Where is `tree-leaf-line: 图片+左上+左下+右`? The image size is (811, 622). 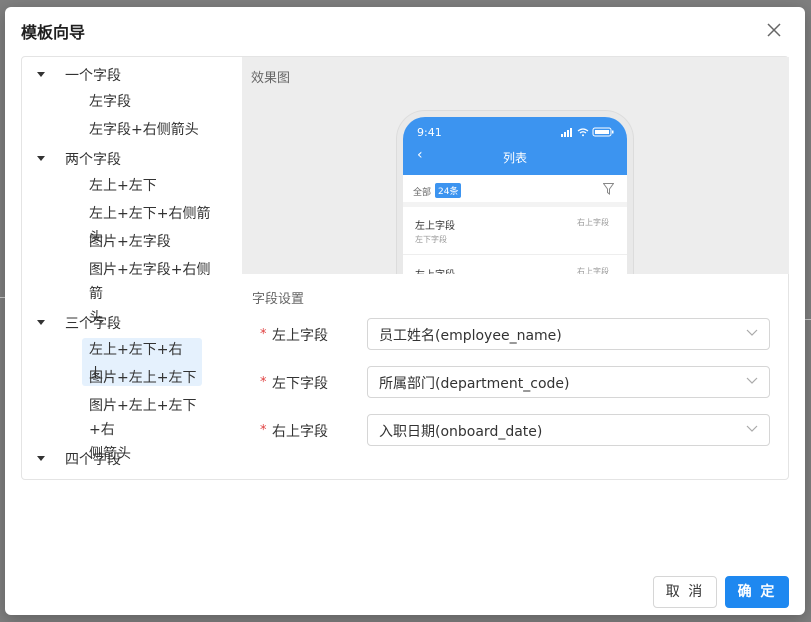 tree-leaf-line: 图片+左上+左下+右 is located at coordinates (143, 418).